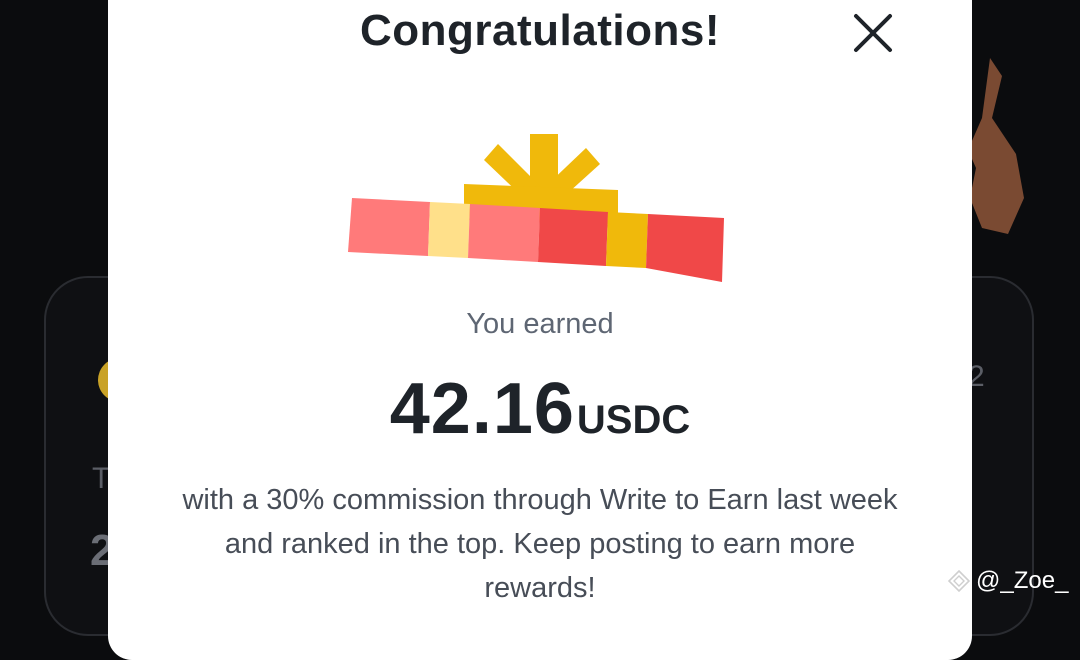 The height and width of the screenshot is (660, 1080). Describe the element at coordinates (872, 34) in the screenshot. I see `close-icon` at that location.